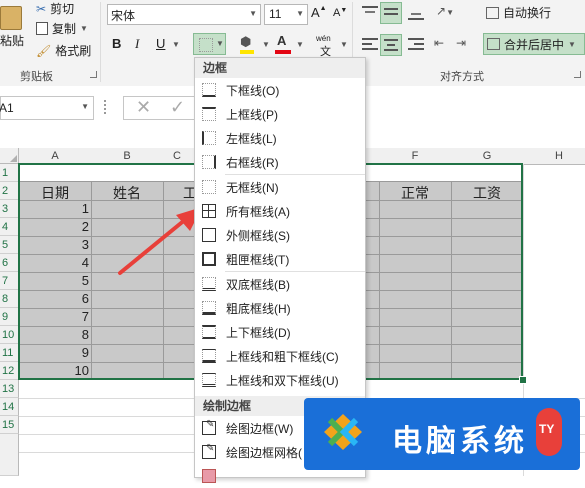  What do you see at coordinates (177, 107) in the screenshot?
I see `check-icon: ✓` at bounding box center [177, 107].